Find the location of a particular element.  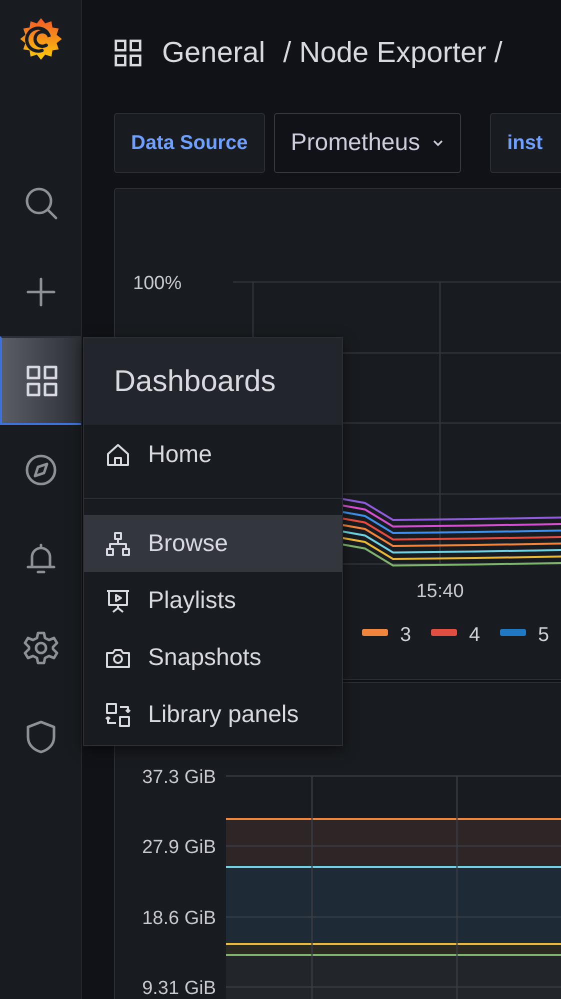

menu-item: Playlists is located at coordinates (213, 600).